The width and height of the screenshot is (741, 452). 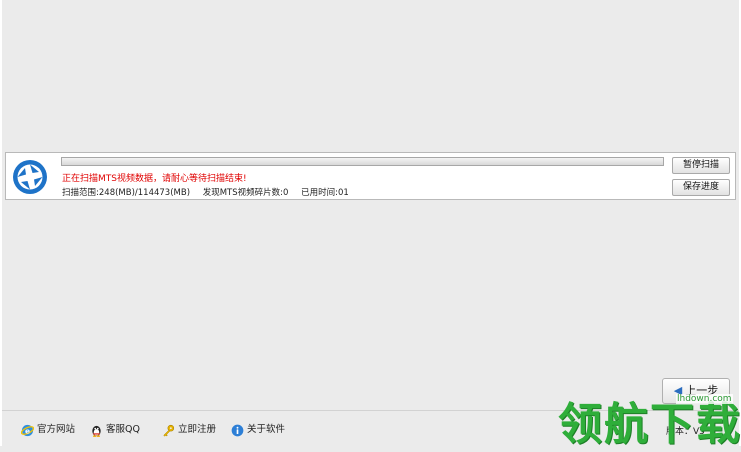 I want to click on about-software-link: 关于软件, so click(x=258, y=430).